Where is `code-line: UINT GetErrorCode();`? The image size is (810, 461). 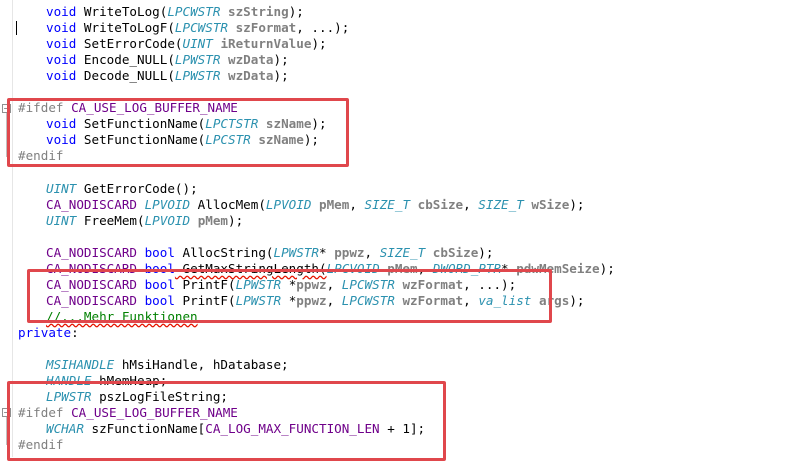
code-line: UINT GetErrorCode(); is located at coordinates (108, 189).